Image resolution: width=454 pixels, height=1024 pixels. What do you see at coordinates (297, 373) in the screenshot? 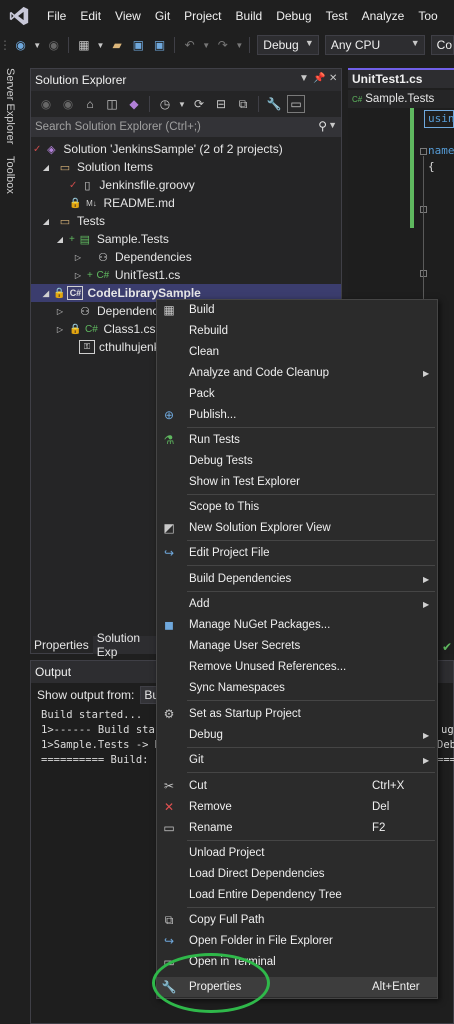
I see `menu-item-analyze: Analyze and Code Cleanup ▶` at bounding box center [297, 373].